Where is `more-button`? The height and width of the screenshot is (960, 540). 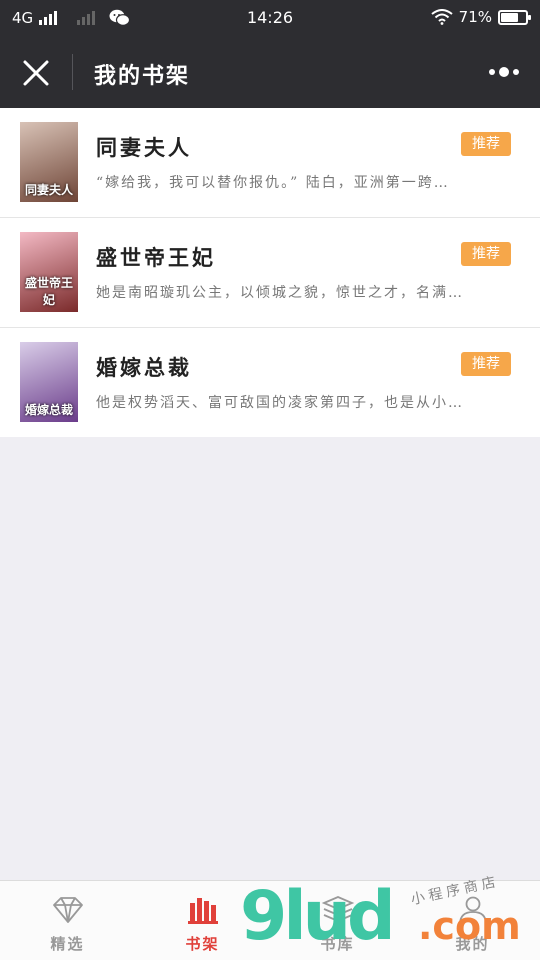 more-button is located at coordinates (504, 72).